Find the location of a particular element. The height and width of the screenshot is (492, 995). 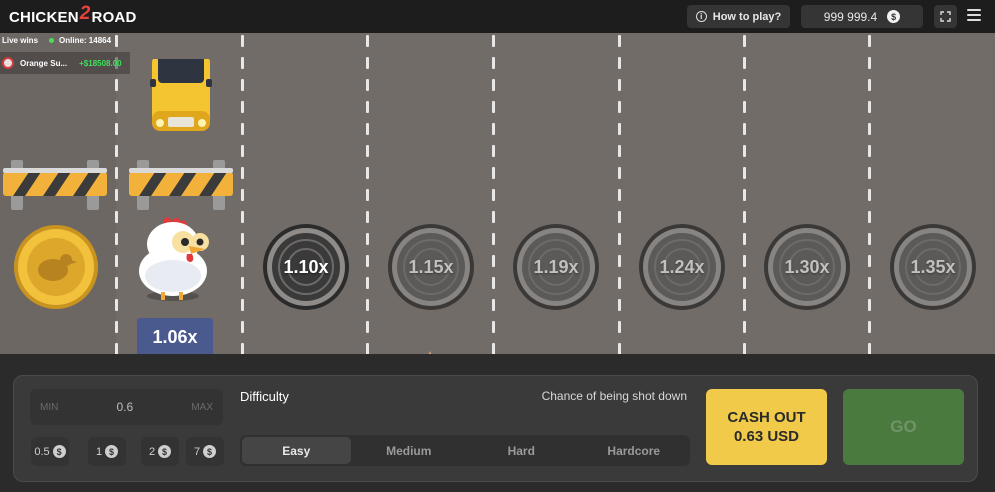

logo-text-number: 2 is located at coordinates (85, 13).